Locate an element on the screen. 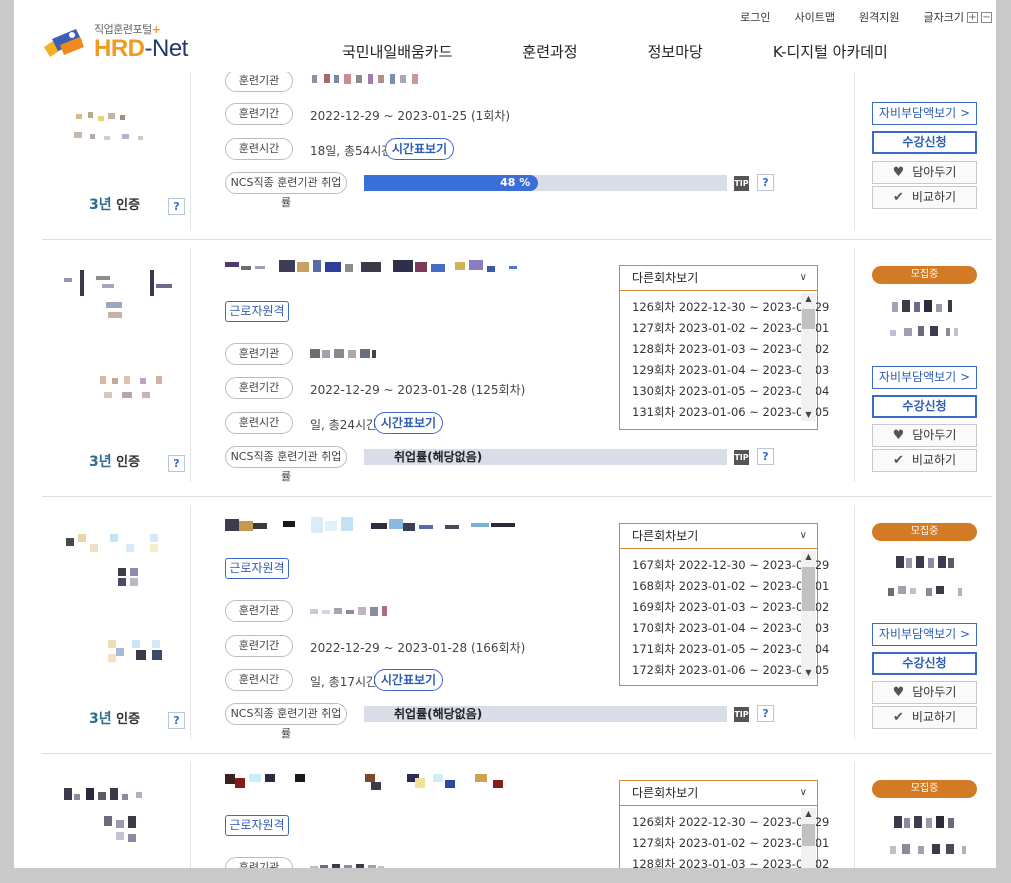 The image size is (1011, 883). hrd-net-logo: 직업훈련포털+ HRD-Net is located at coordinates (127, 42).